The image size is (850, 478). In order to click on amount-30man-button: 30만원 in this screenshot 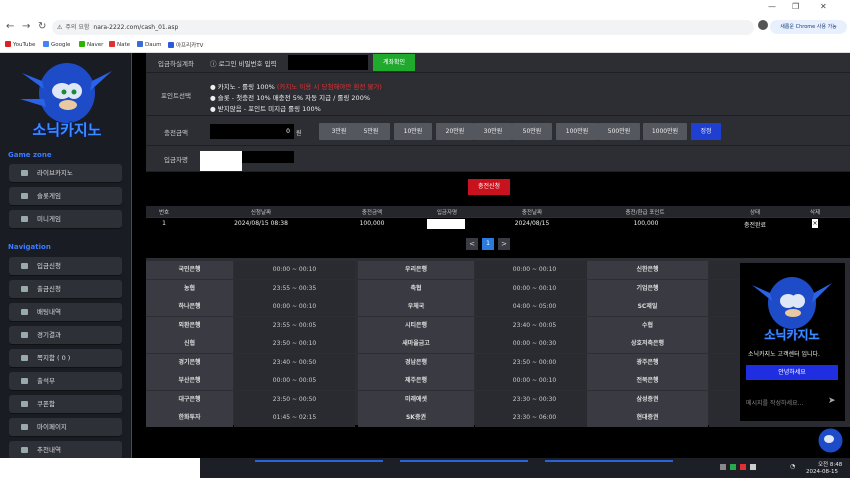, I will do `click(493, 131)`.